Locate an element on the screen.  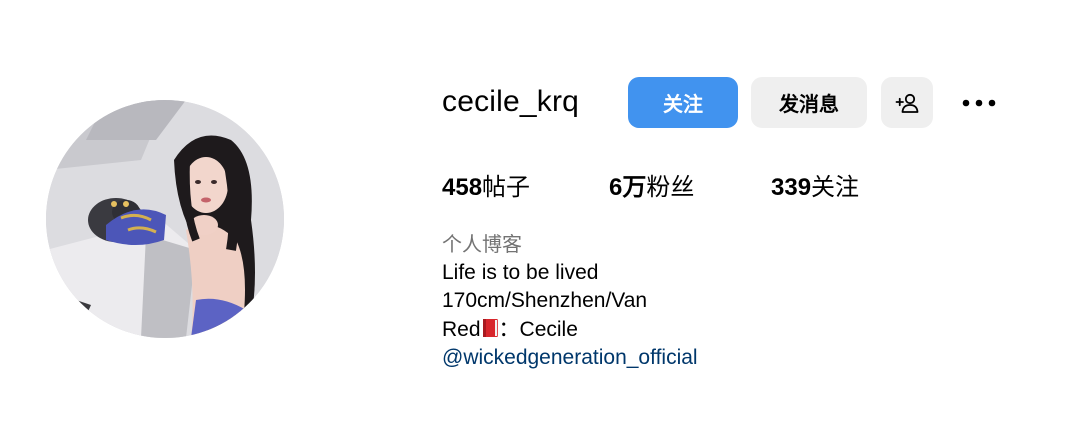
profile-avatar is located at coordinates (165, 219).